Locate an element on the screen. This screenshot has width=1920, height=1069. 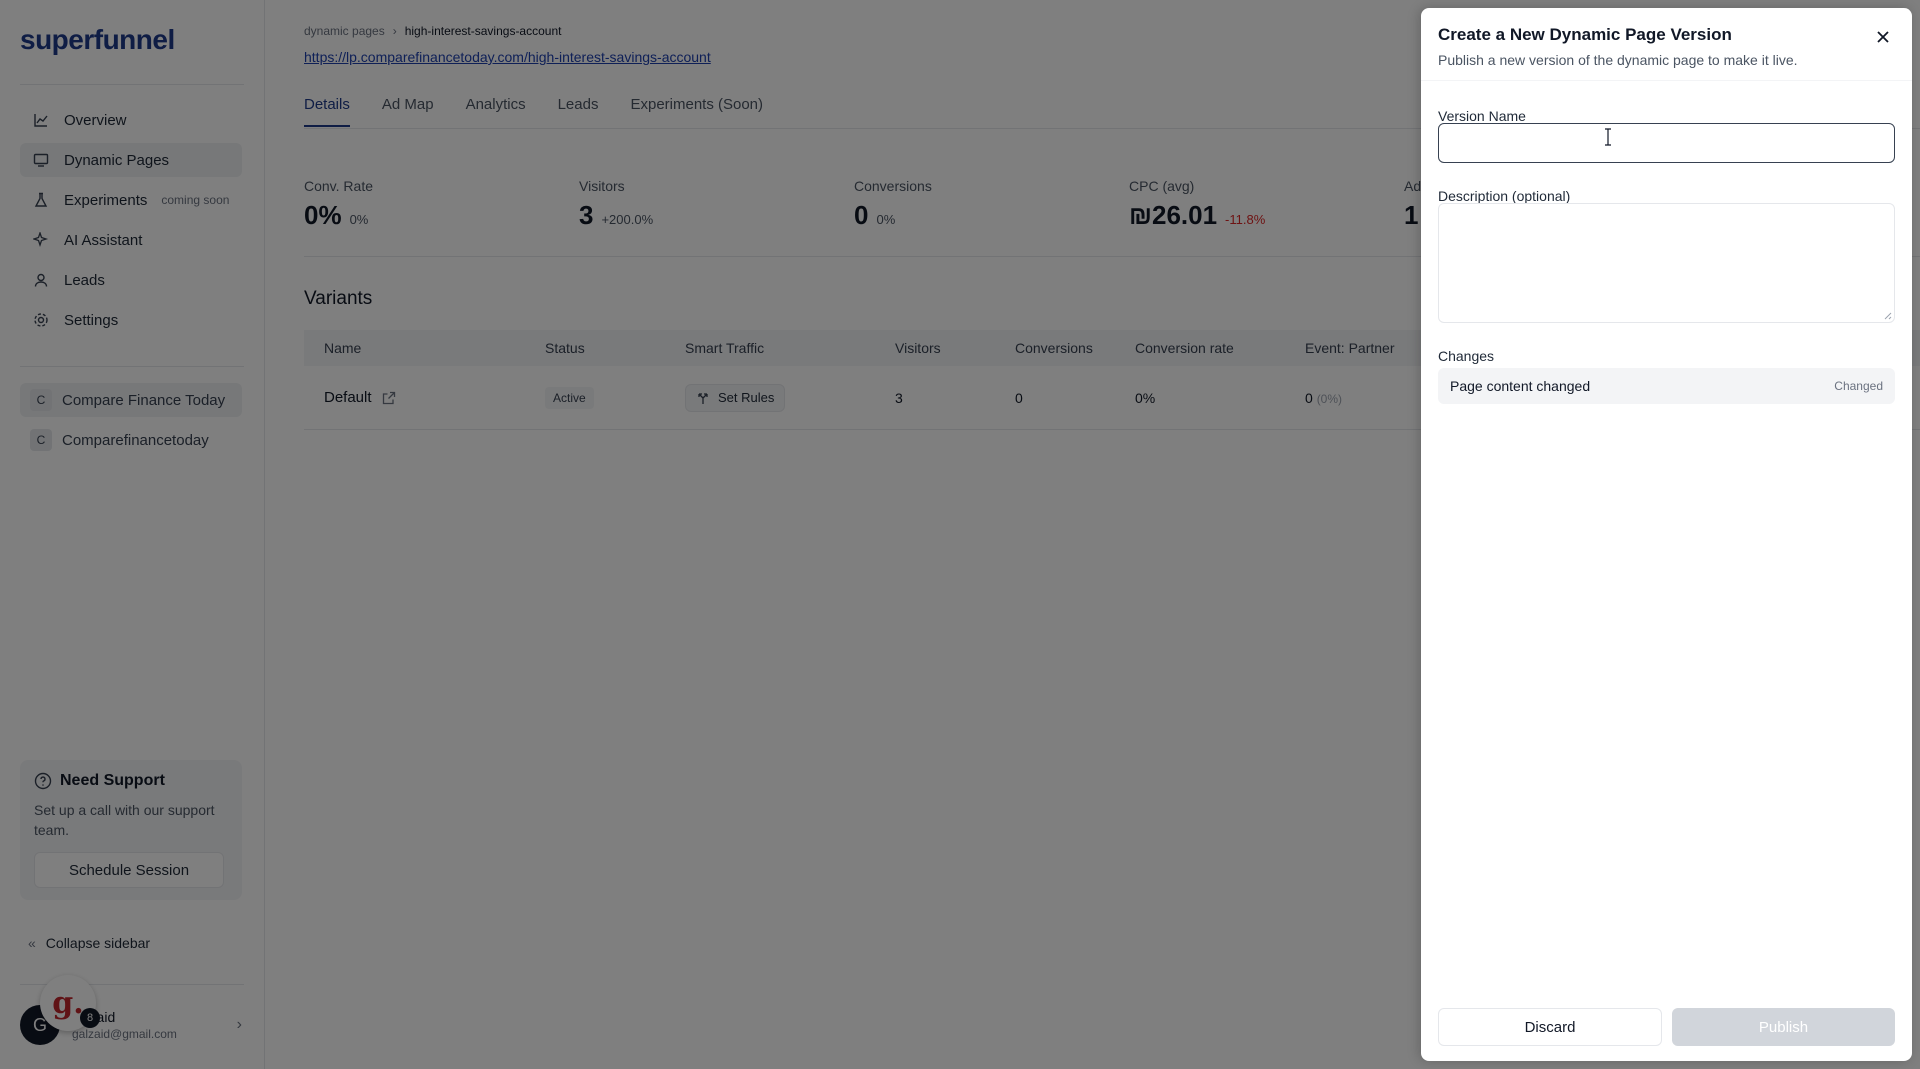
publish-button: Publish is located at coordinates (1783, 1027).